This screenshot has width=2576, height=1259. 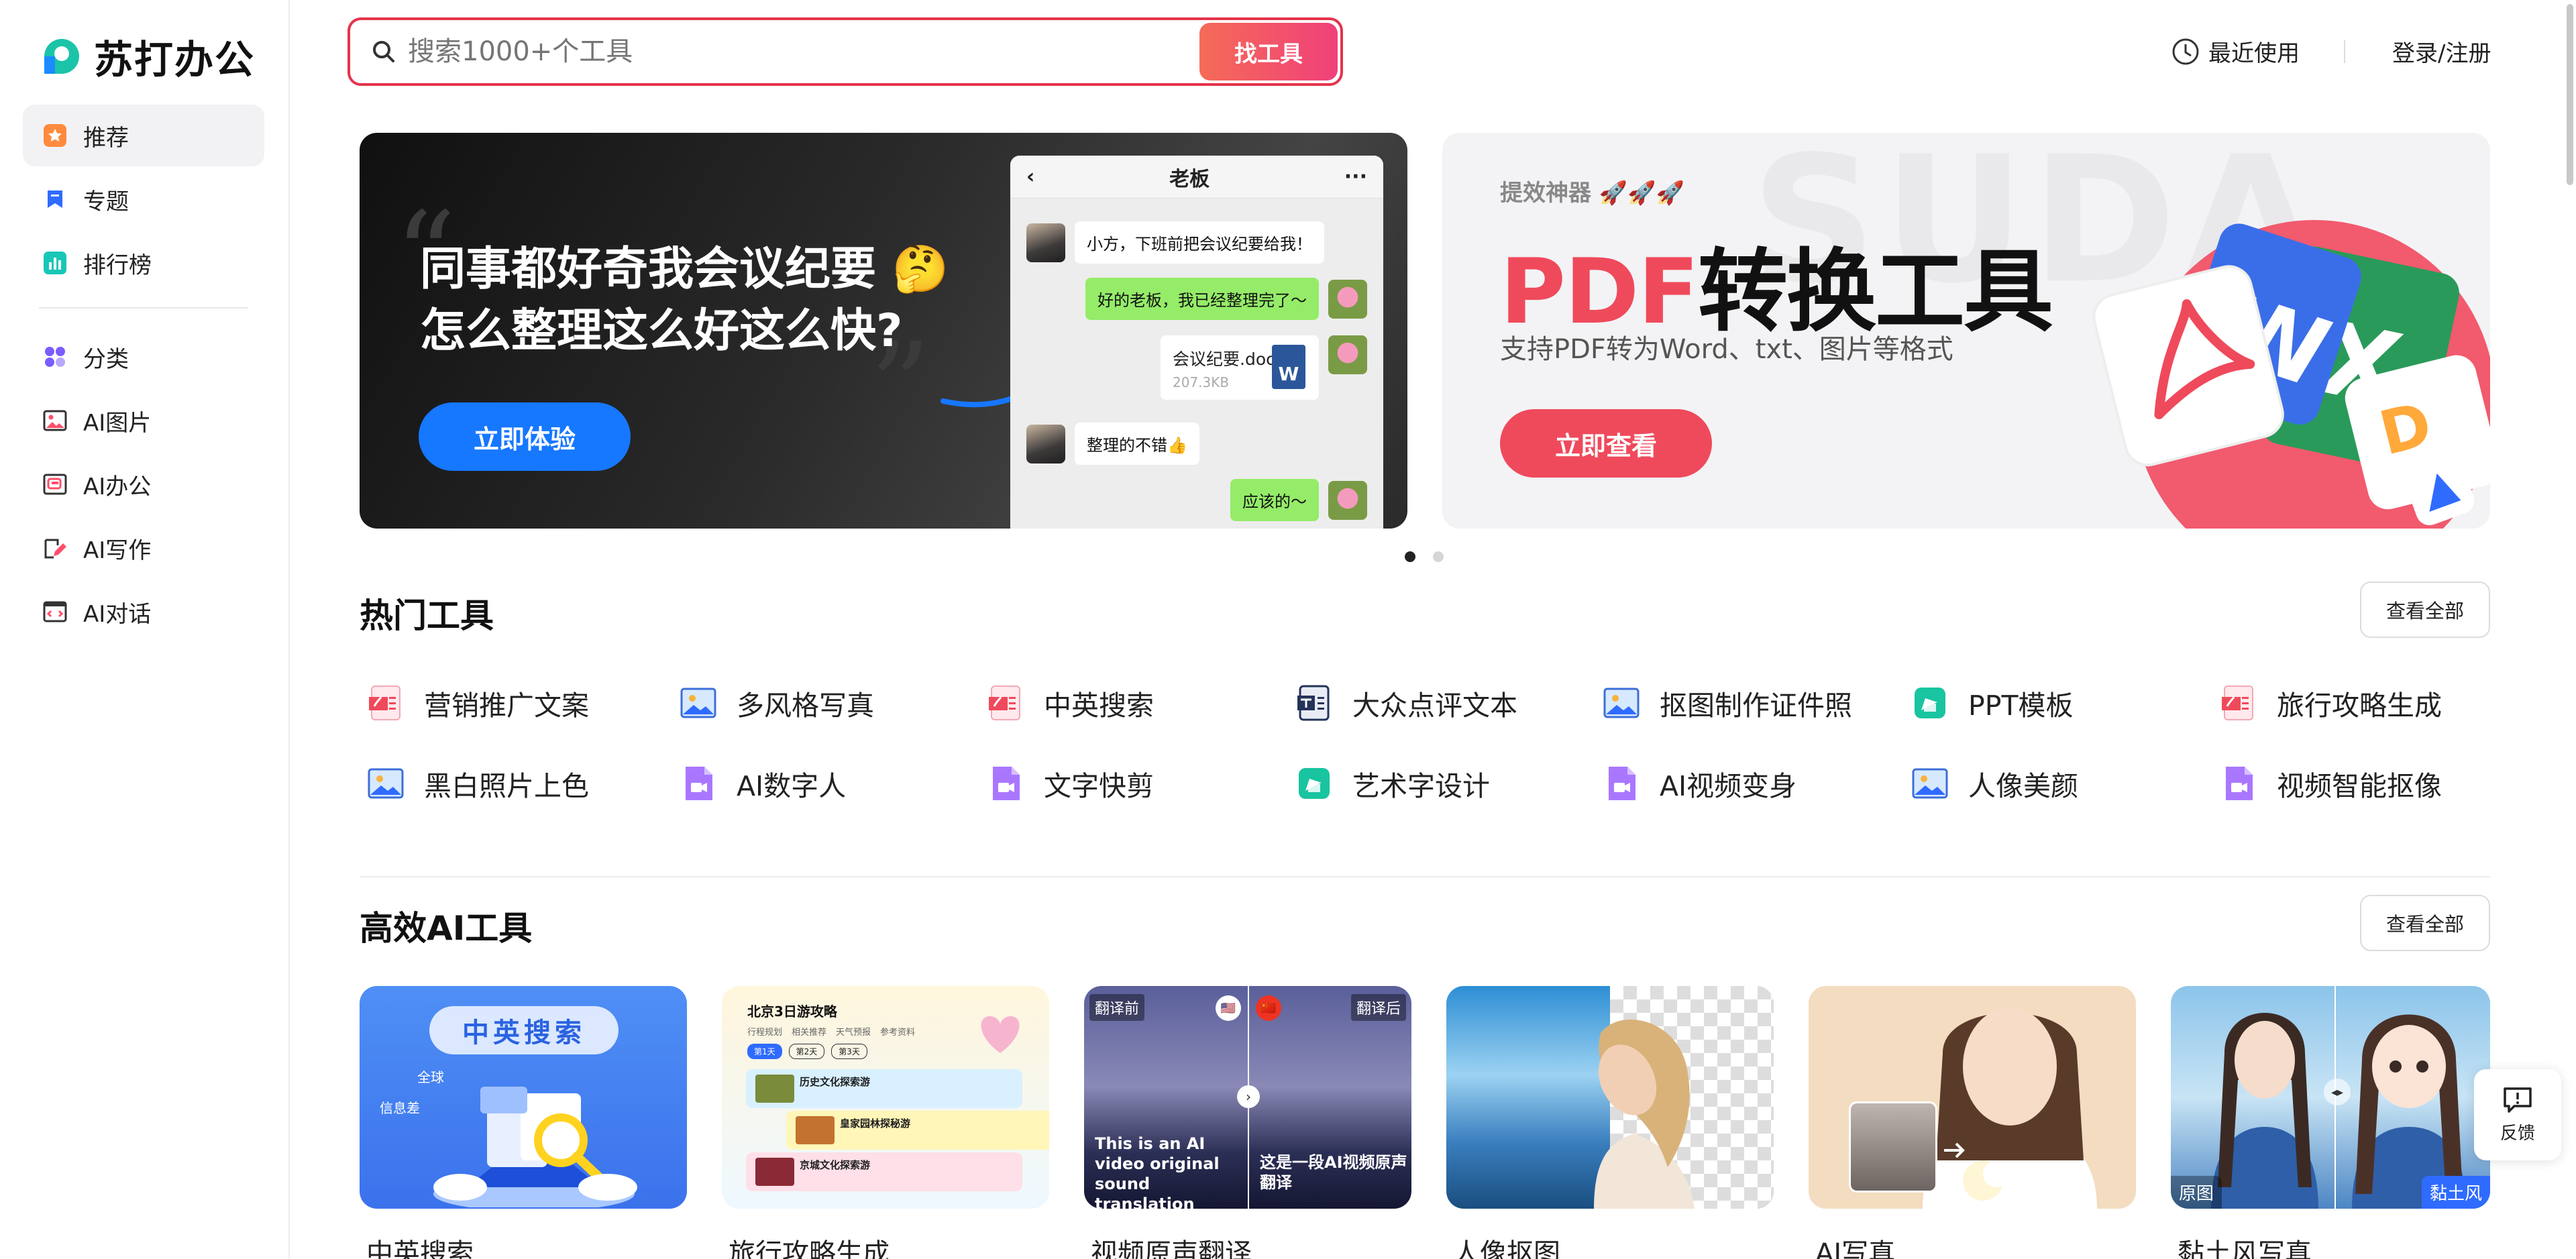 I want to click on spot-item: 皇家园林探秘游, so click(x=917, y=1130).